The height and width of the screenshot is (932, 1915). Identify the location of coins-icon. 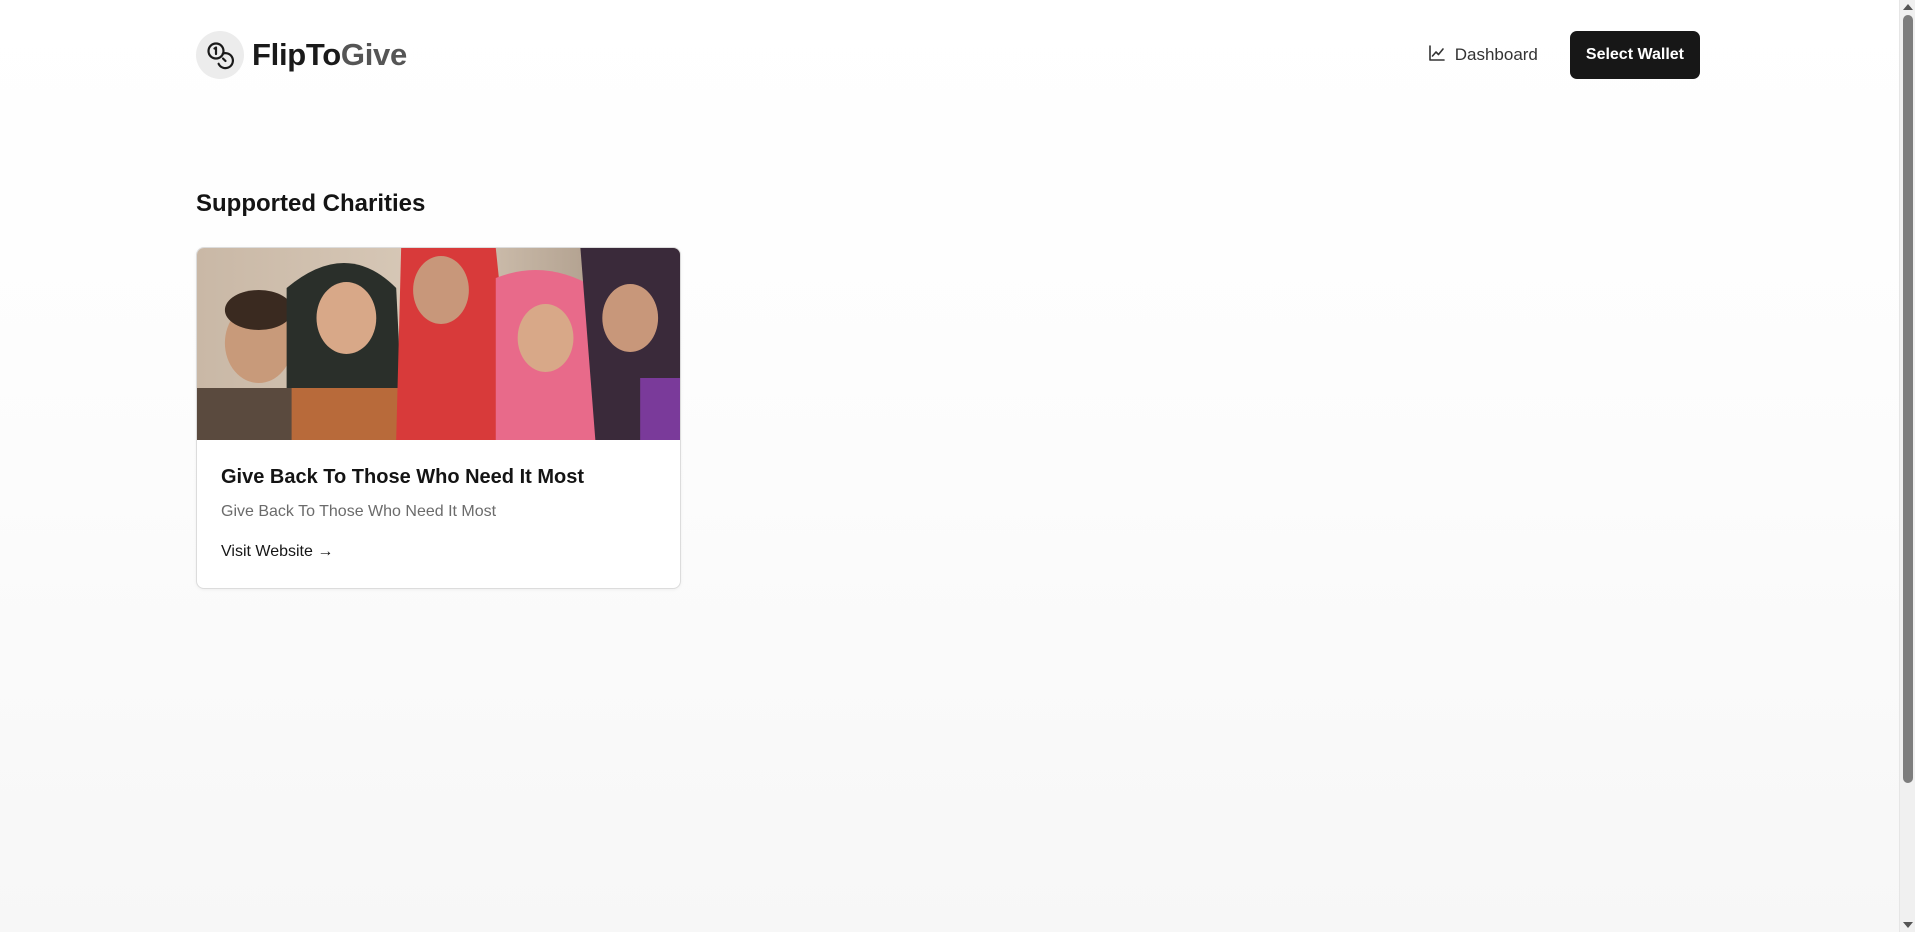
(220, 55).